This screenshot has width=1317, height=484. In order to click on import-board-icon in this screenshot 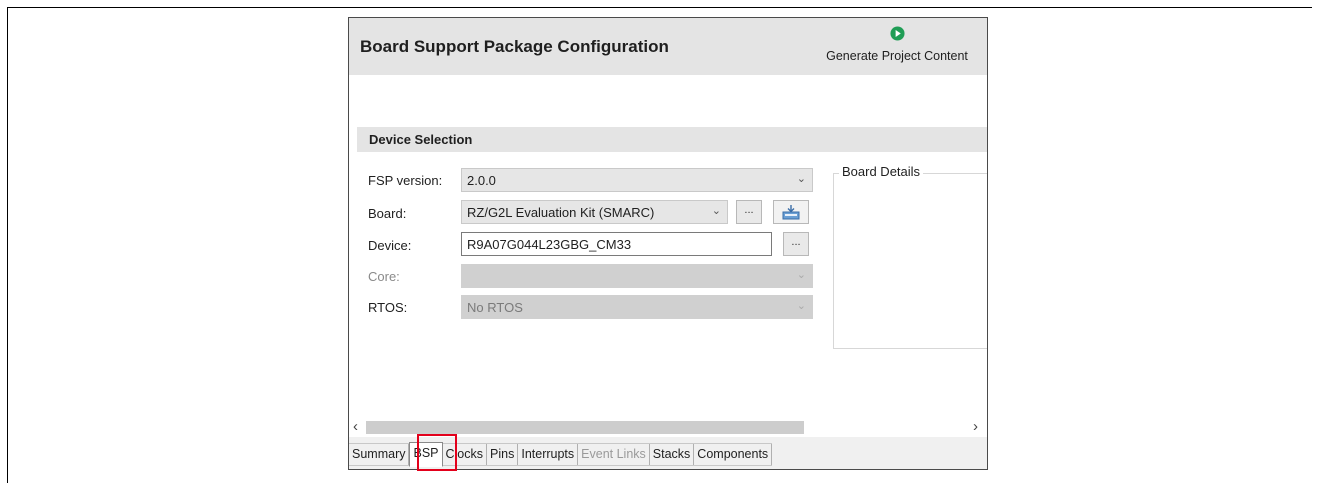, I will do `click(791, 212)`.